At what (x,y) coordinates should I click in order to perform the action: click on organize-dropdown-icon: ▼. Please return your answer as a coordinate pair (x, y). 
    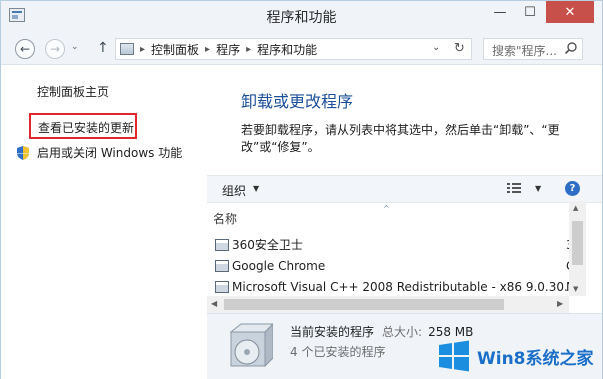
    Looking at the image, I should click on (256, 188).